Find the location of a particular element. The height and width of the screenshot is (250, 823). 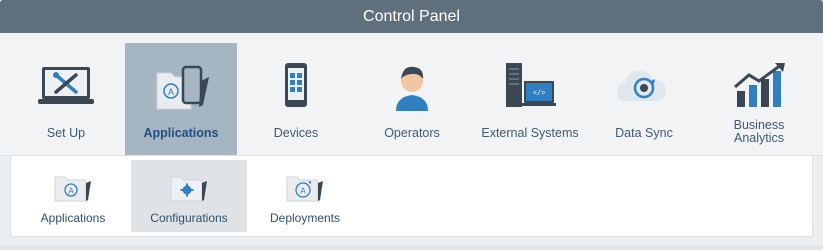

nav-item-operators: Operators is located at coordinates (412, 99).